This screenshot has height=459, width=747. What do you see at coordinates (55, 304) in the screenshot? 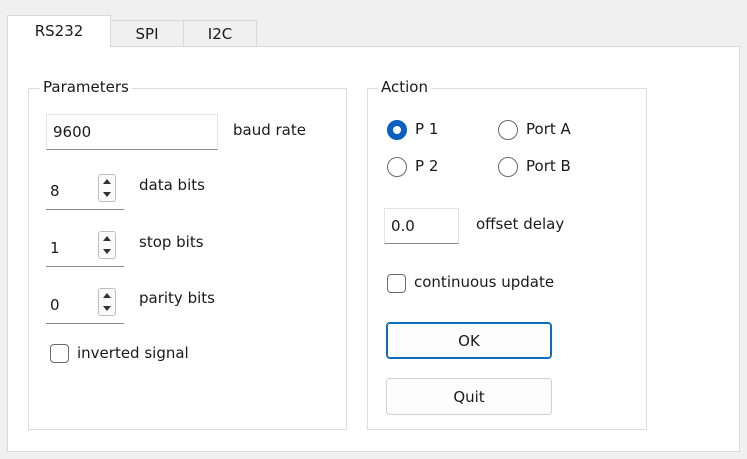
I see `parity-bits-value: 0` at bounding box center [55, 304].